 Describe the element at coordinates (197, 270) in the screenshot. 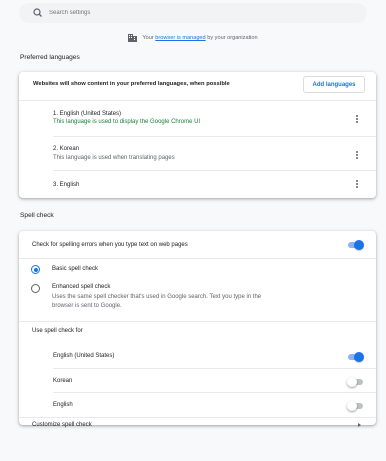

I see `basic-spell-check-option: Basic spell check` at that location.